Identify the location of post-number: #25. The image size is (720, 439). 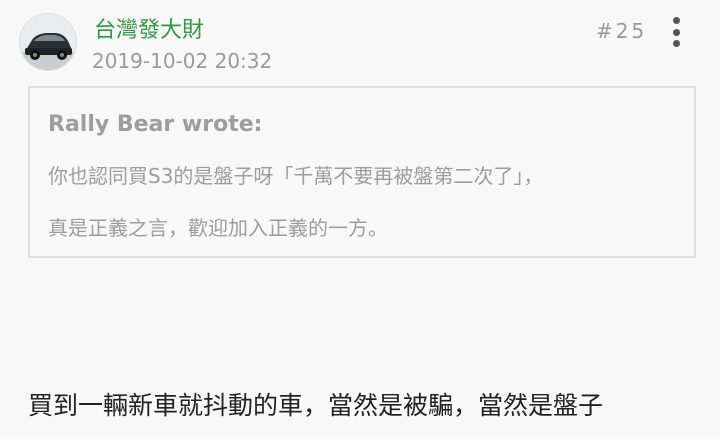
(621, 31).